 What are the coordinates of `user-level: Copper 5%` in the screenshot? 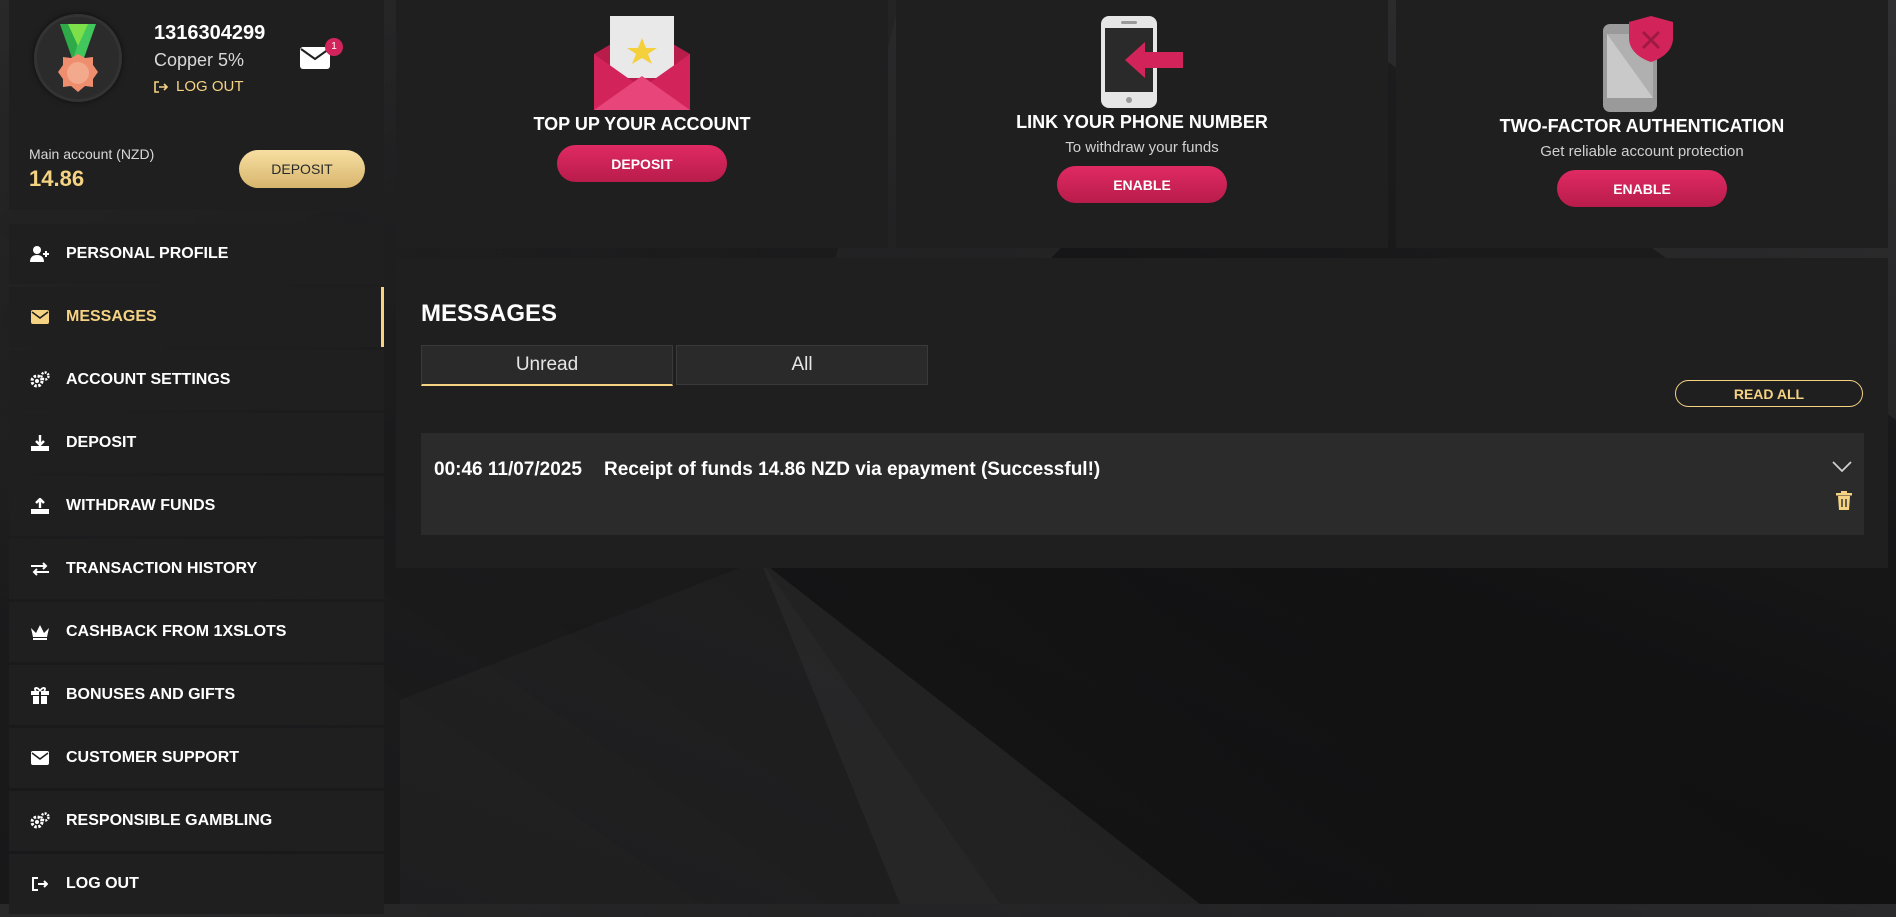 It's located at (199, 60).